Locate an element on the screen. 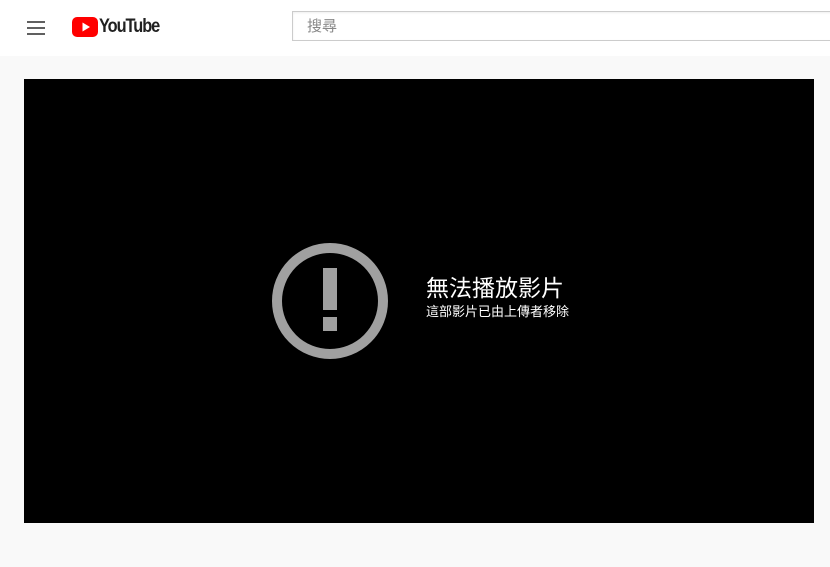  search-box is located at coordinates (561, 26).